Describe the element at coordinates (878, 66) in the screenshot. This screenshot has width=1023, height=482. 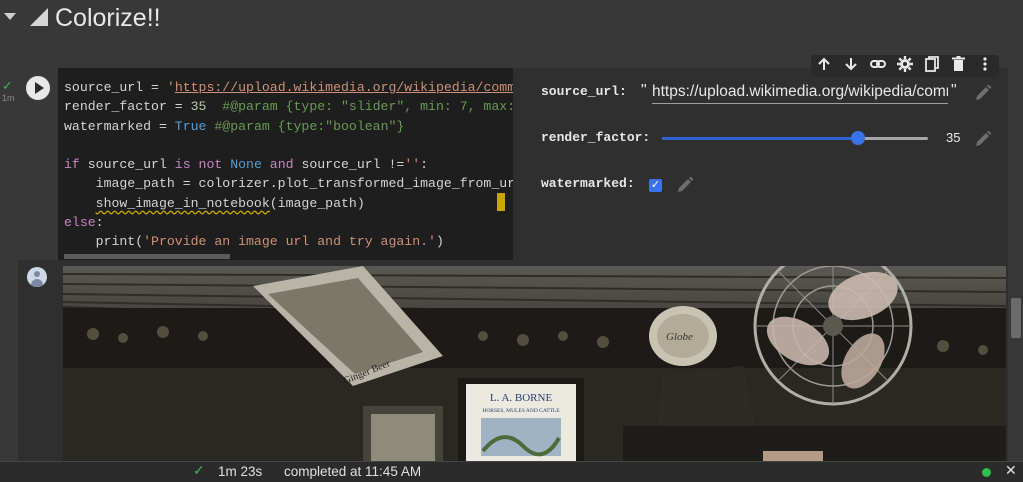
I see `link-icon` at that location.